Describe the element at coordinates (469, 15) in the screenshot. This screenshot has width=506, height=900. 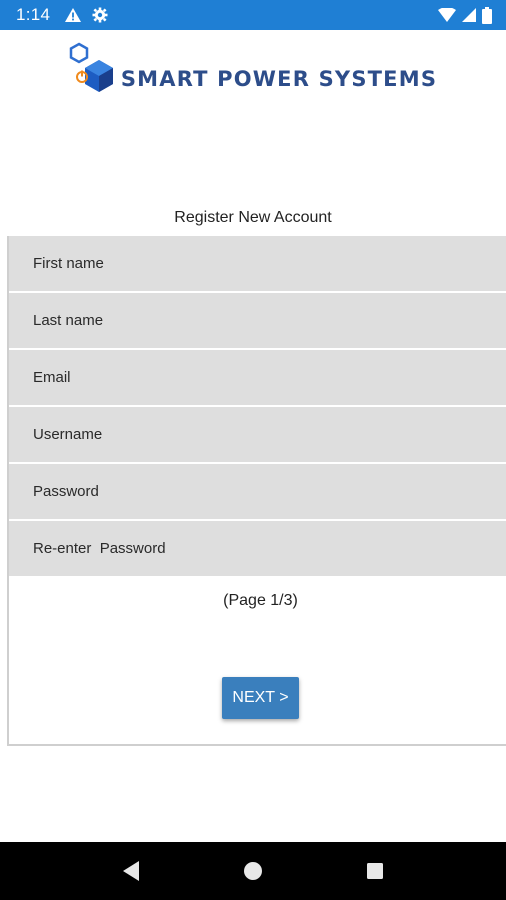
I see `signal-icon` at that location.